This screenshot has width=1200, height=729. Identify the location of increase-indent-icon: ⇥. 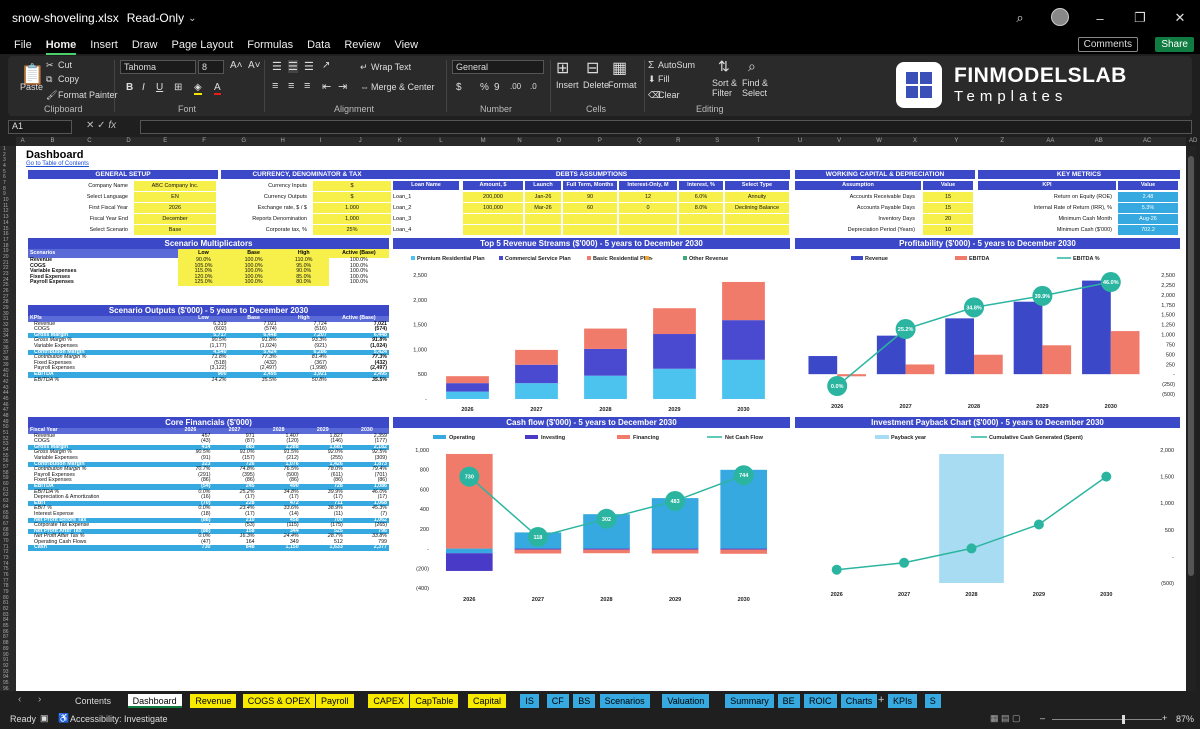
(342, 86).